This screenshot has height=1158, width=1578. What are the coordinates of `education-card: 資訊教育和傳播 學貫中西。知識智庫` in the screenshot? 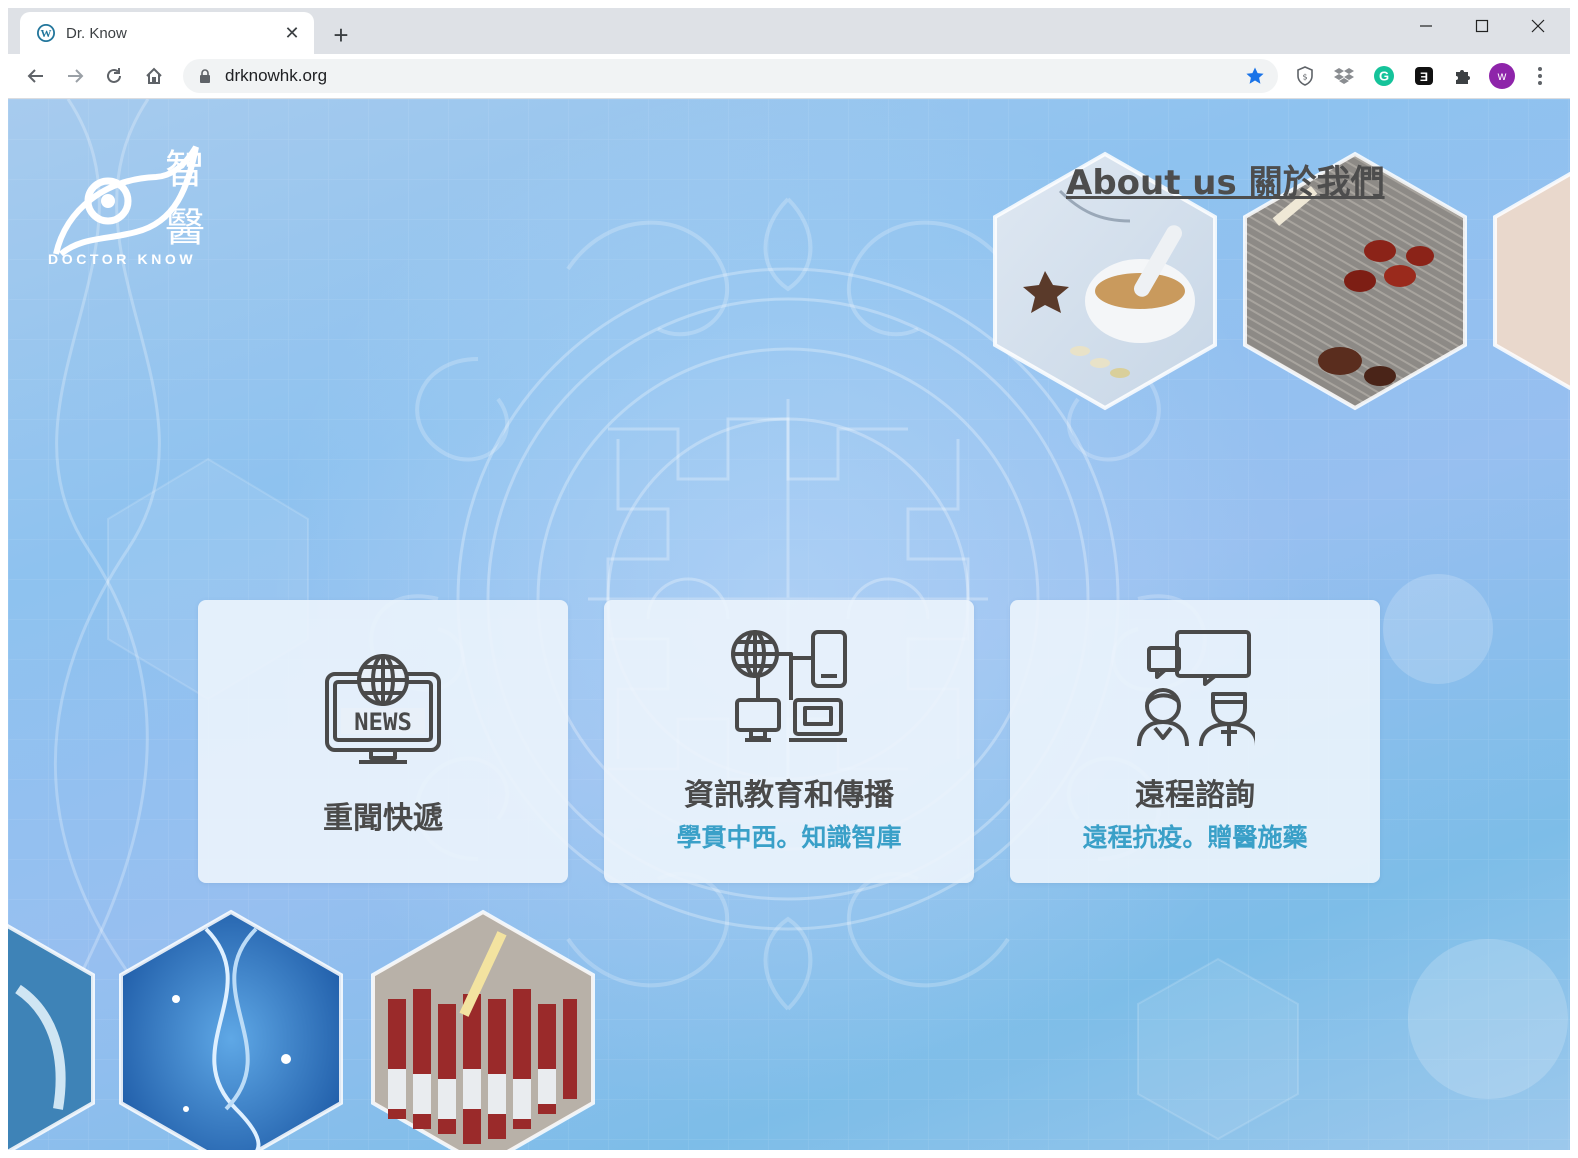 It's located at (789, 741).